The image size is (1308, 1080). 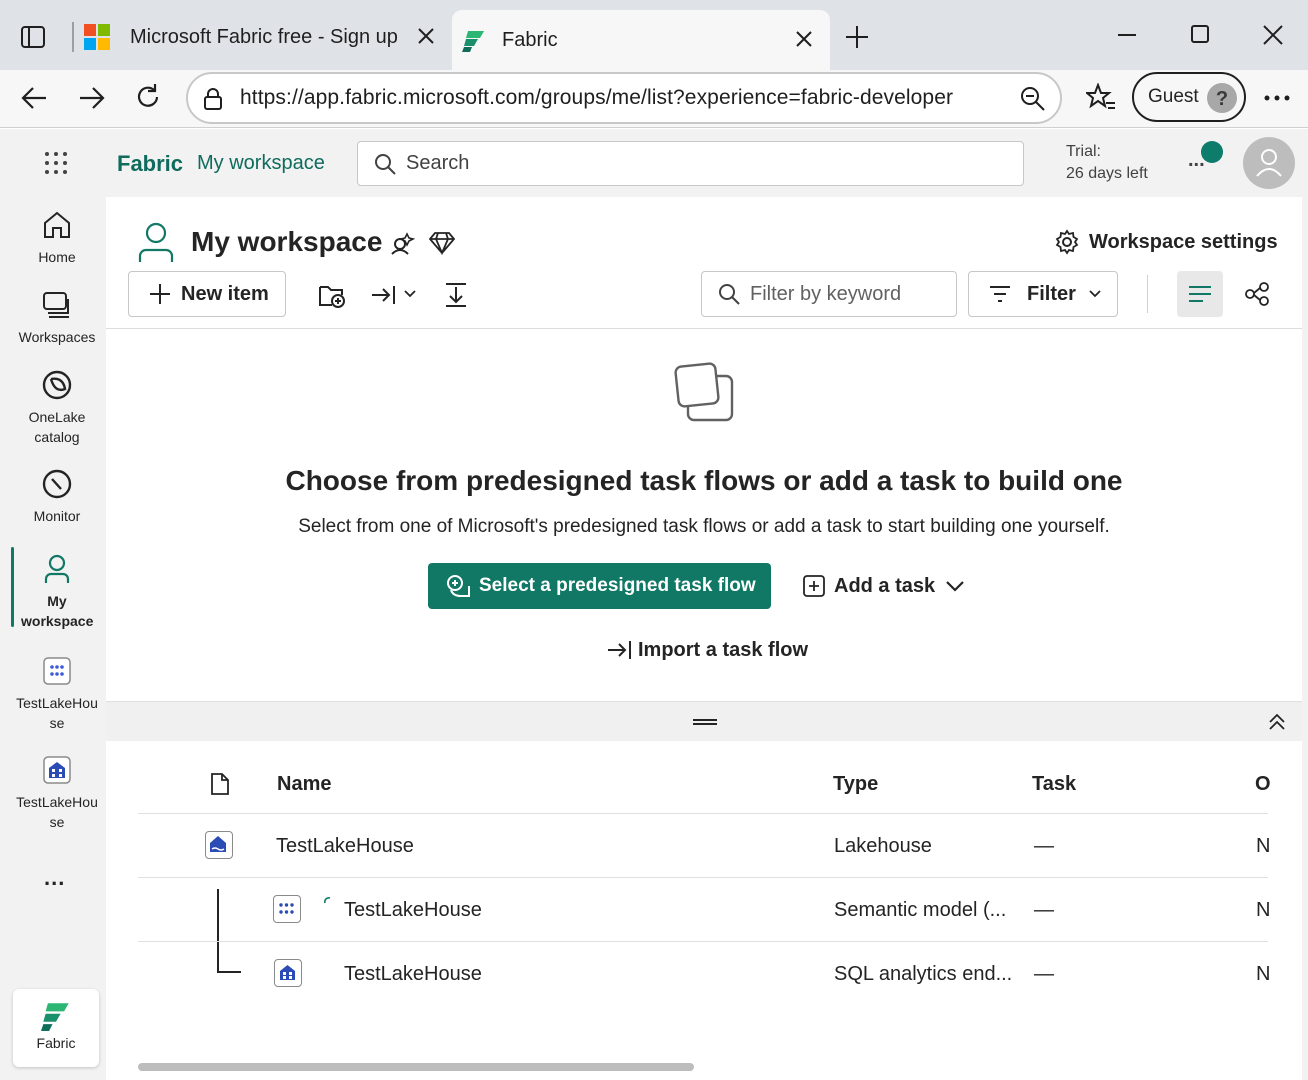 What do you see at coordinates (1101, 97) in the screenshot?
I see `favorites-icon` at bounding box center [1101, 97].